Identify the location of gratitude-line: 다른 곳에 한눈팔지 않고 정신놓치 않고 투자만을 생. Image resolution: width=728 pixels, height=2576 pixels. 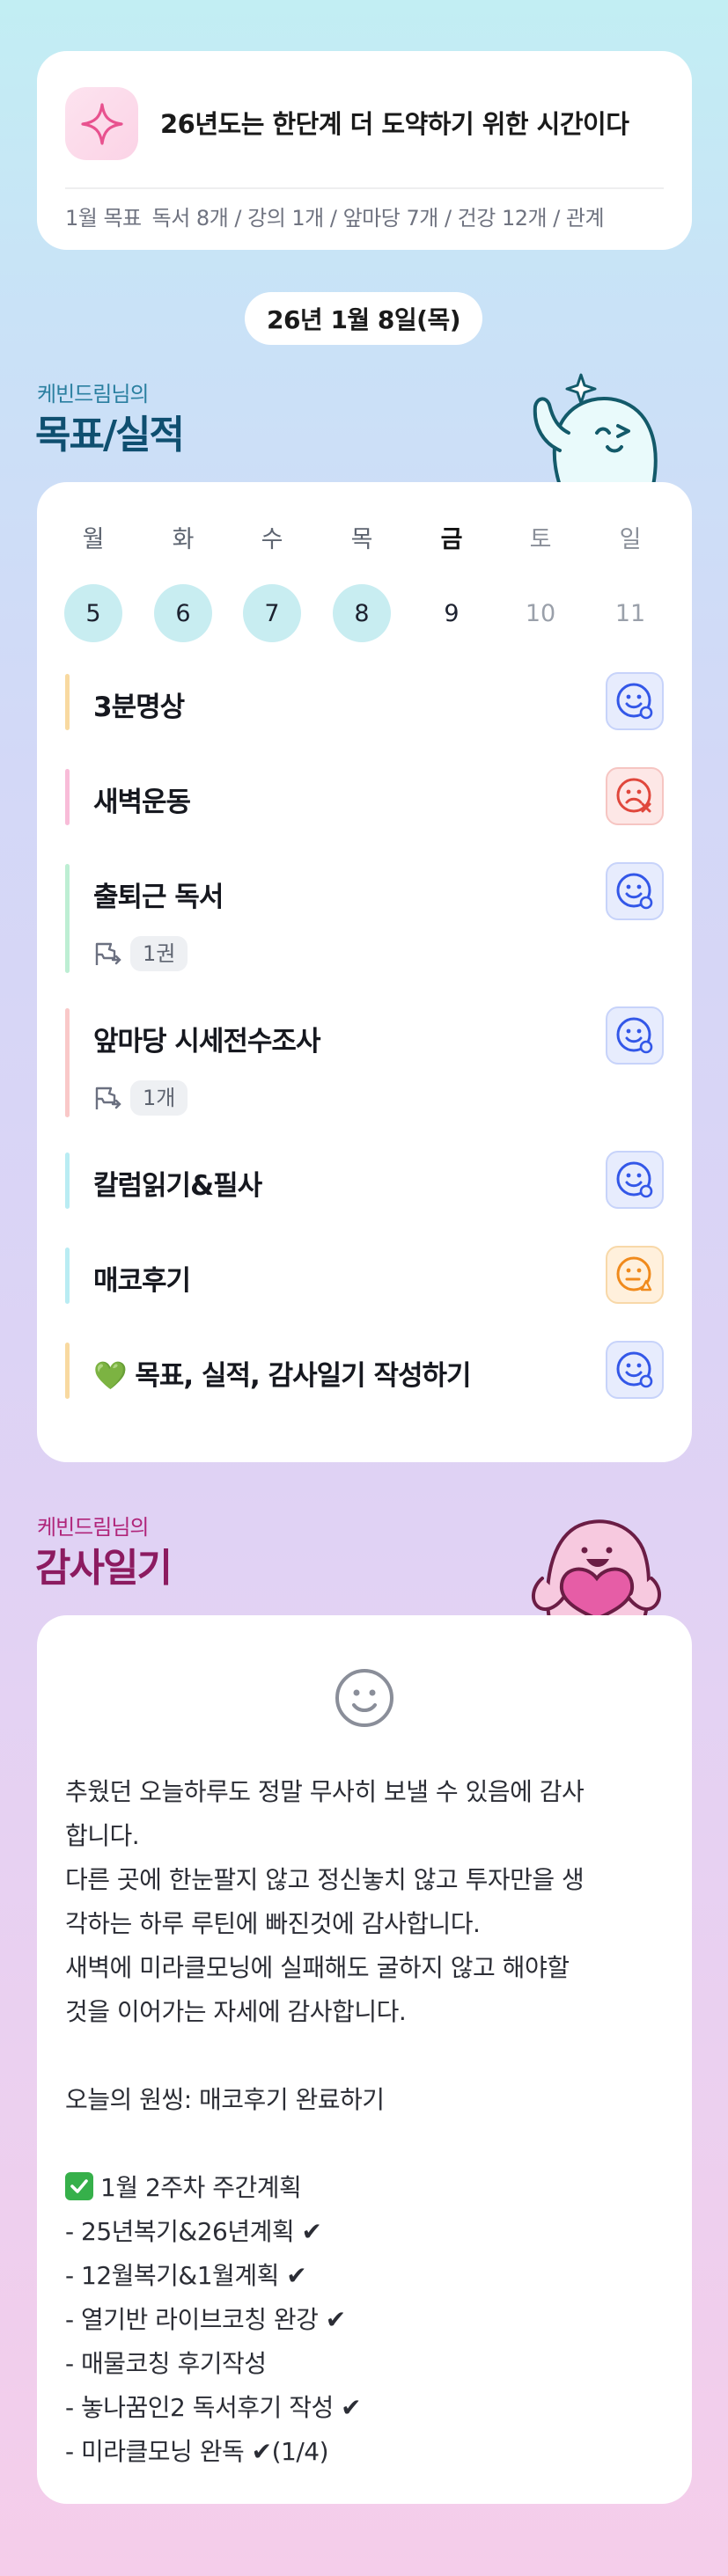
(325, 1880).